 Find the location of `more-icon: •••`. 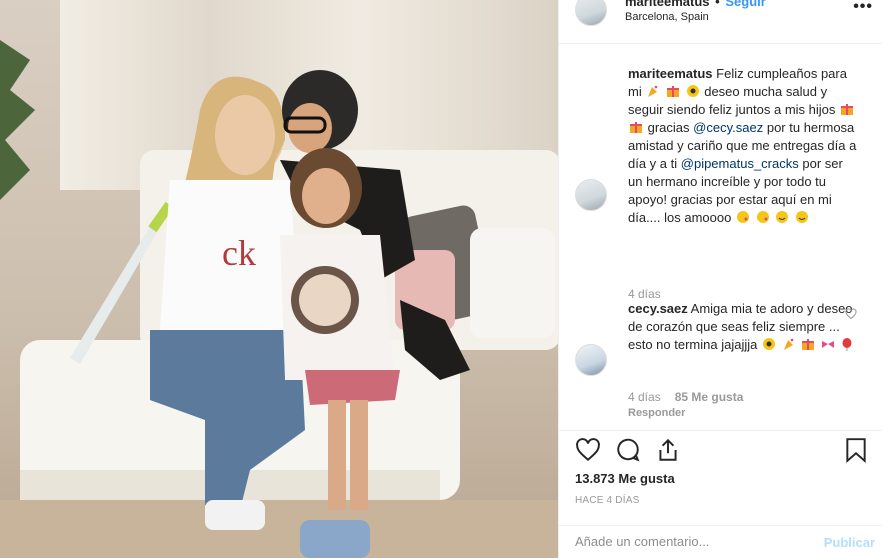

more-icon: ••• is located at coordinates (863, 8).